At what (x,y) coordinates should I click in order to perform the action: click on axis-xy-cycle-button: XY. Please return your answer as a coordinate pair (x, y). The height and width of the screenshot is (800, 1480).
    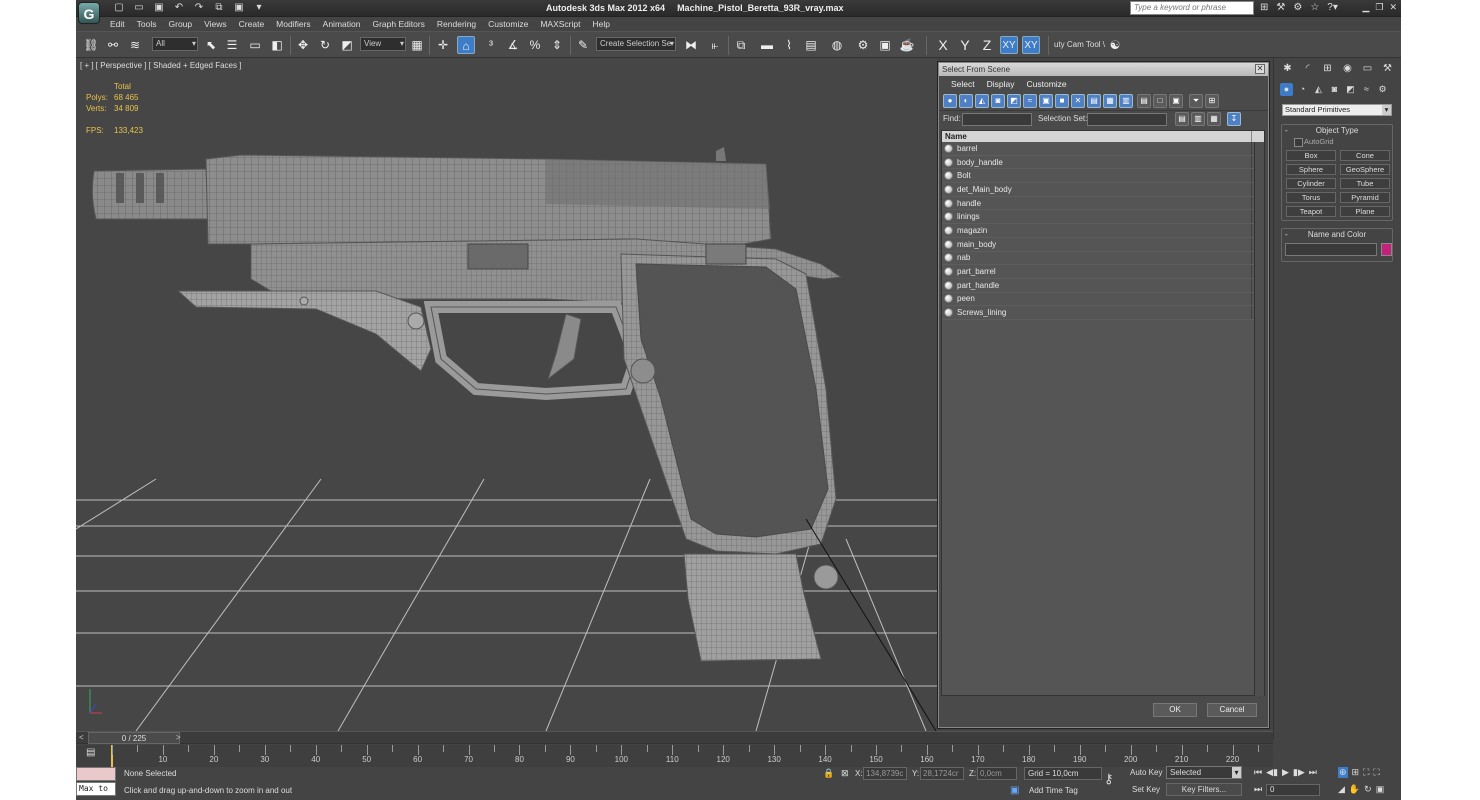
    Looking at the image, I should click on (1031, 45).